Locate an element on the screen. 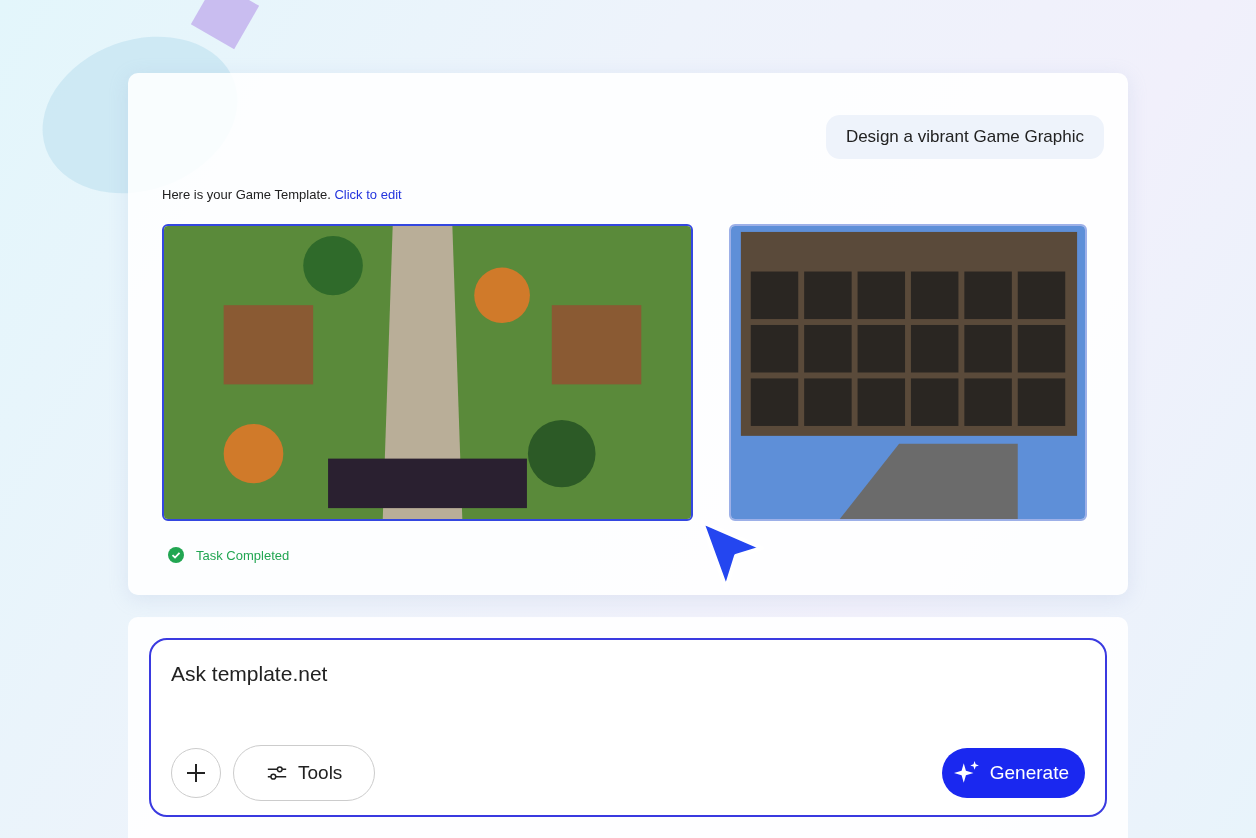 This screenshot has width=1256, height=838. plus-icon is located at coordinates (196, 773).